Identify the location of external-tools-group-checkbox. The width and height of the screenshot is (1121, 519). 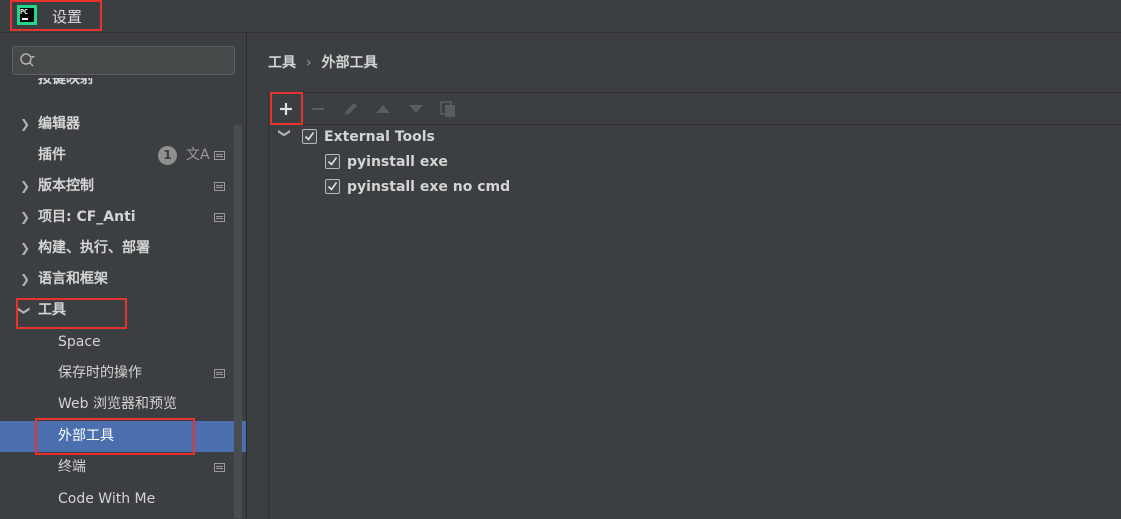
(309, 136).